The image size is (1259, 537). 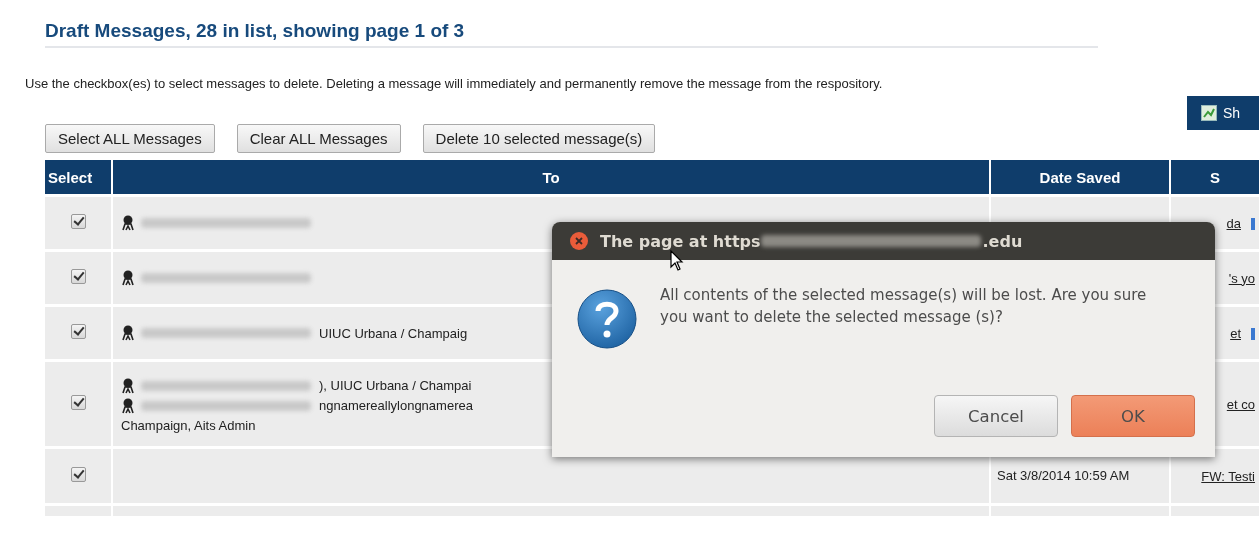 What do you see at coordinates (1209, 113) in the screenshot?
I see `spreadsheet-icon` at bounding box center [1209, 113].